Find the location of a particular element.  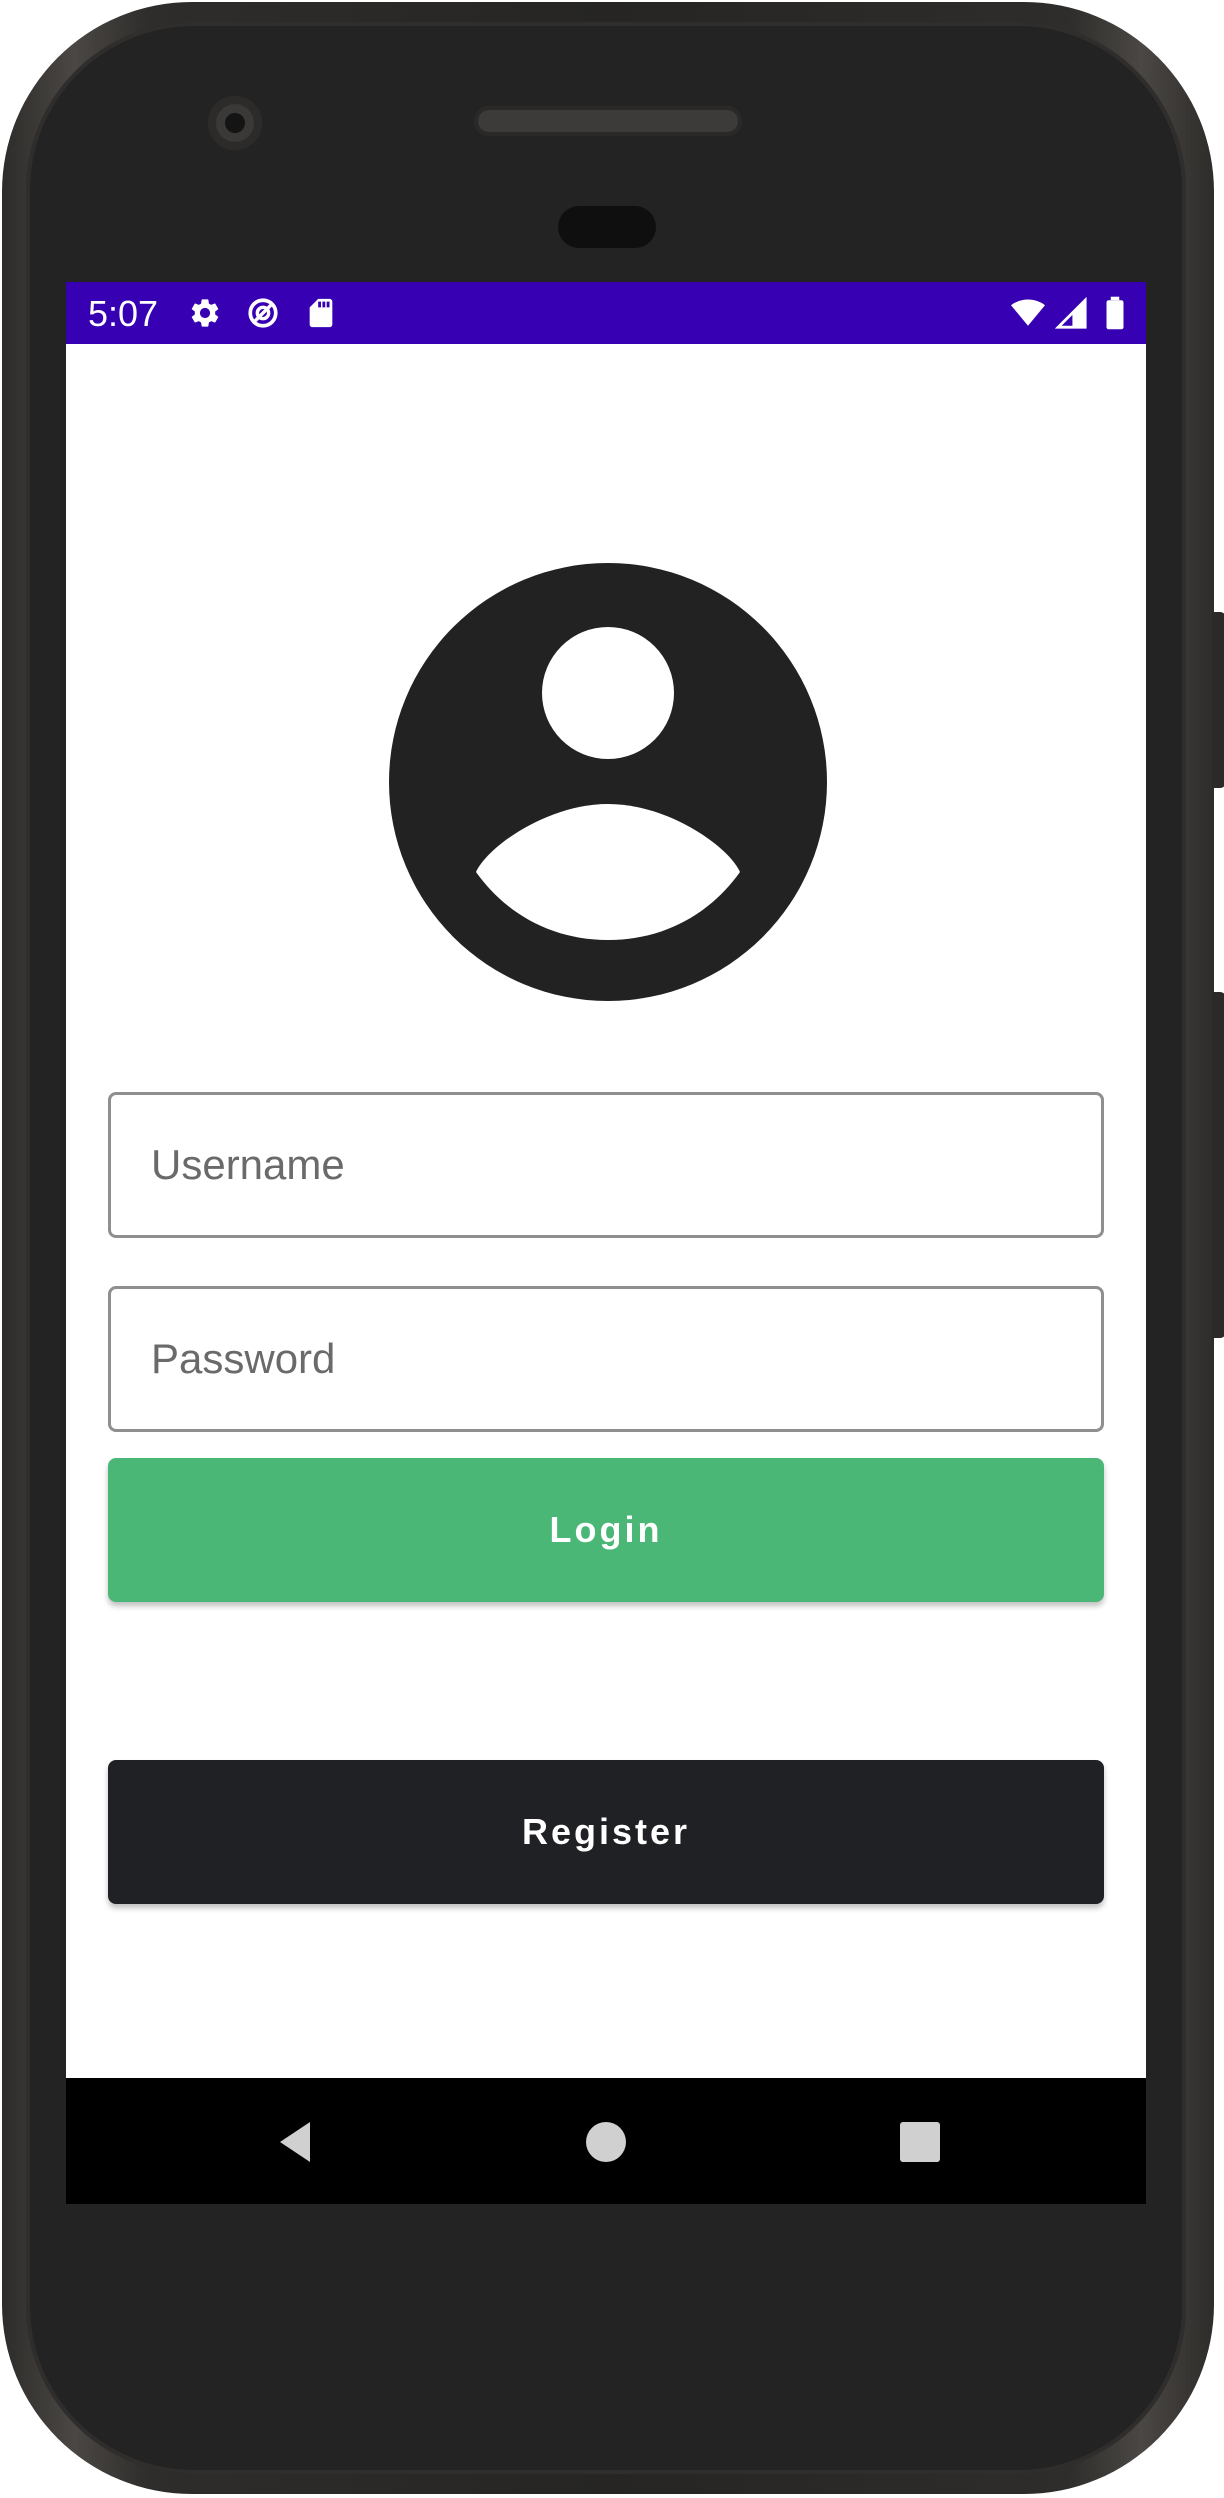

navigation-bar is located at coordinates (606, 2141).